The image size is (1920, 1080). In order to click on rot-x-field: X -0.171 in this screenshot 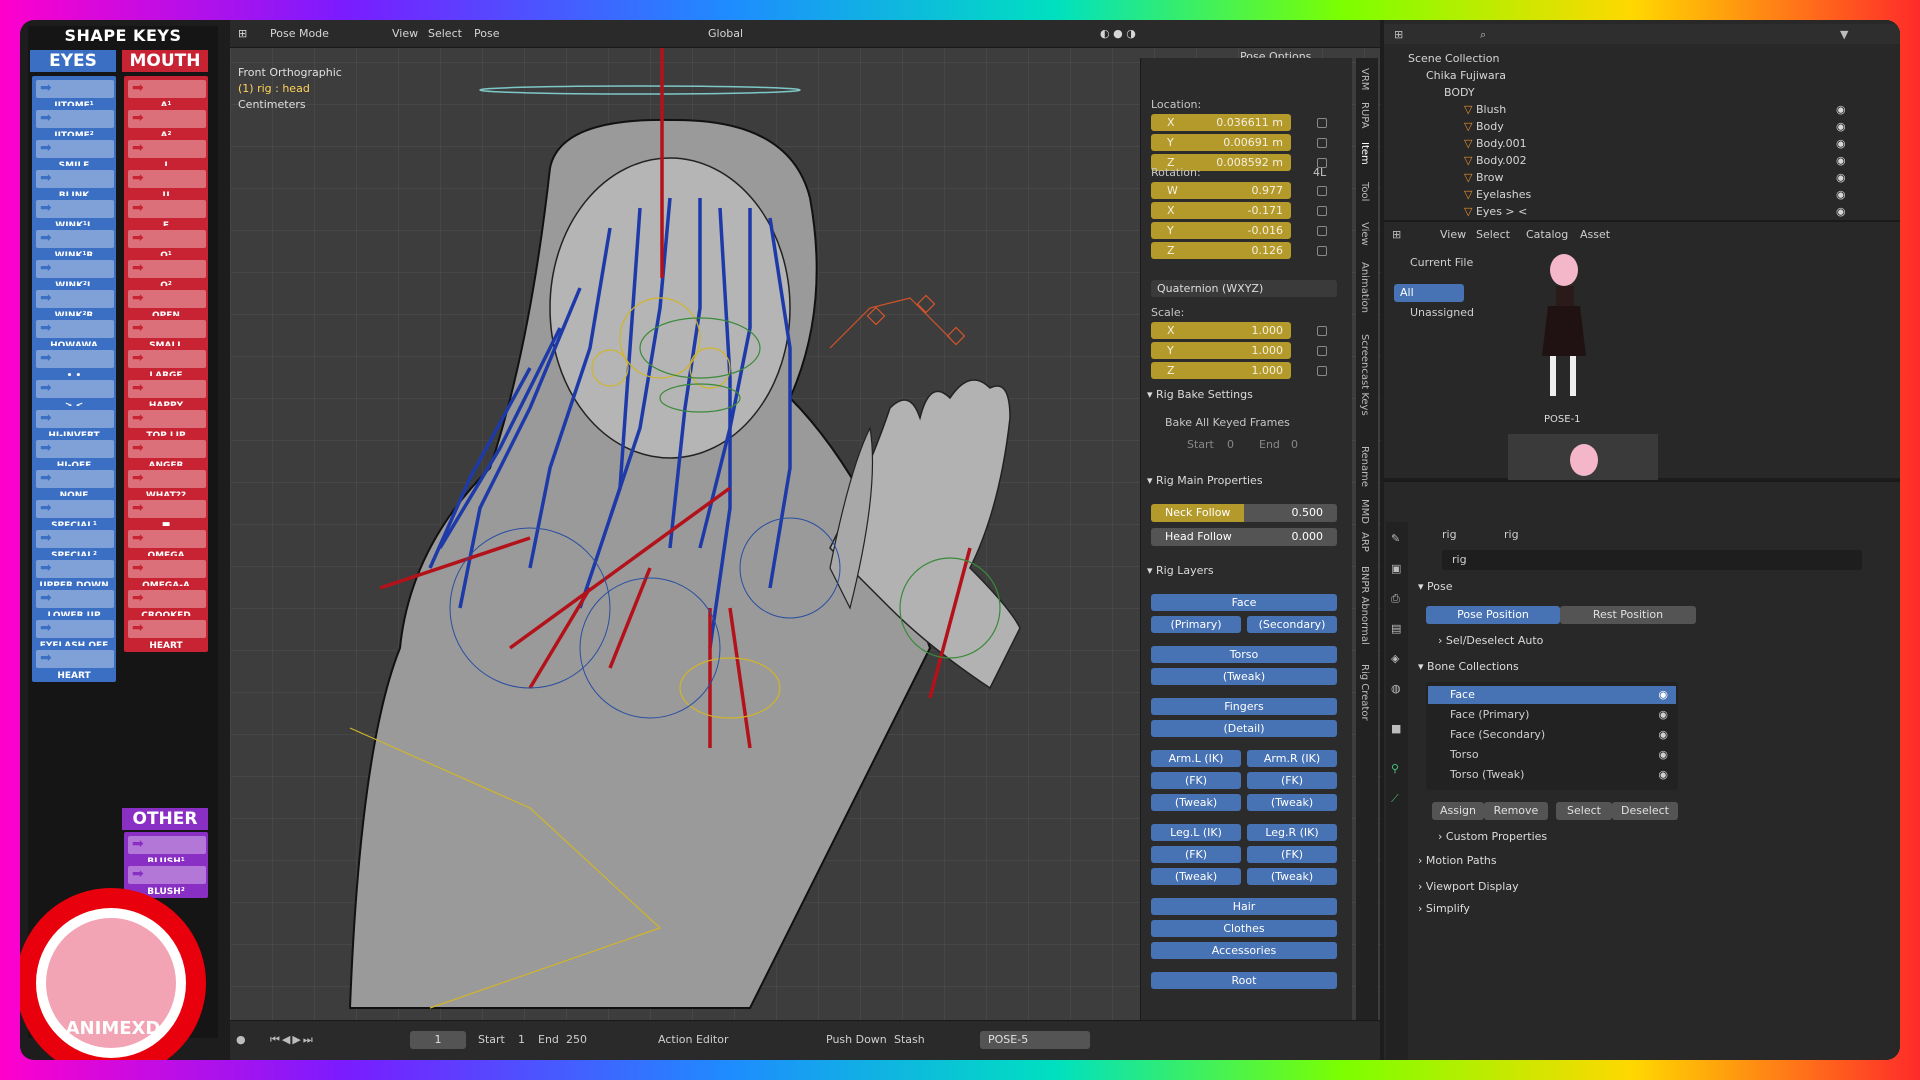, I will do `click(1221, 210)`.